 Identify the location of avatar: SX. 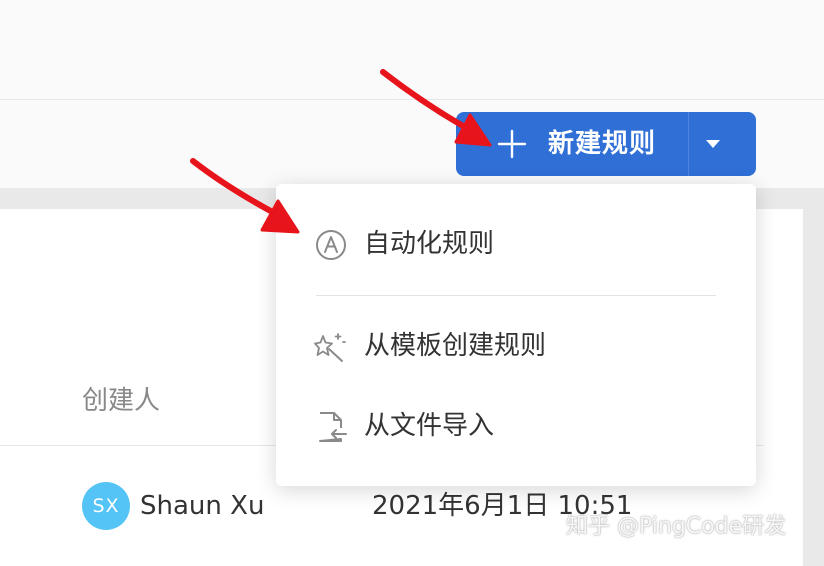
(106, 506).